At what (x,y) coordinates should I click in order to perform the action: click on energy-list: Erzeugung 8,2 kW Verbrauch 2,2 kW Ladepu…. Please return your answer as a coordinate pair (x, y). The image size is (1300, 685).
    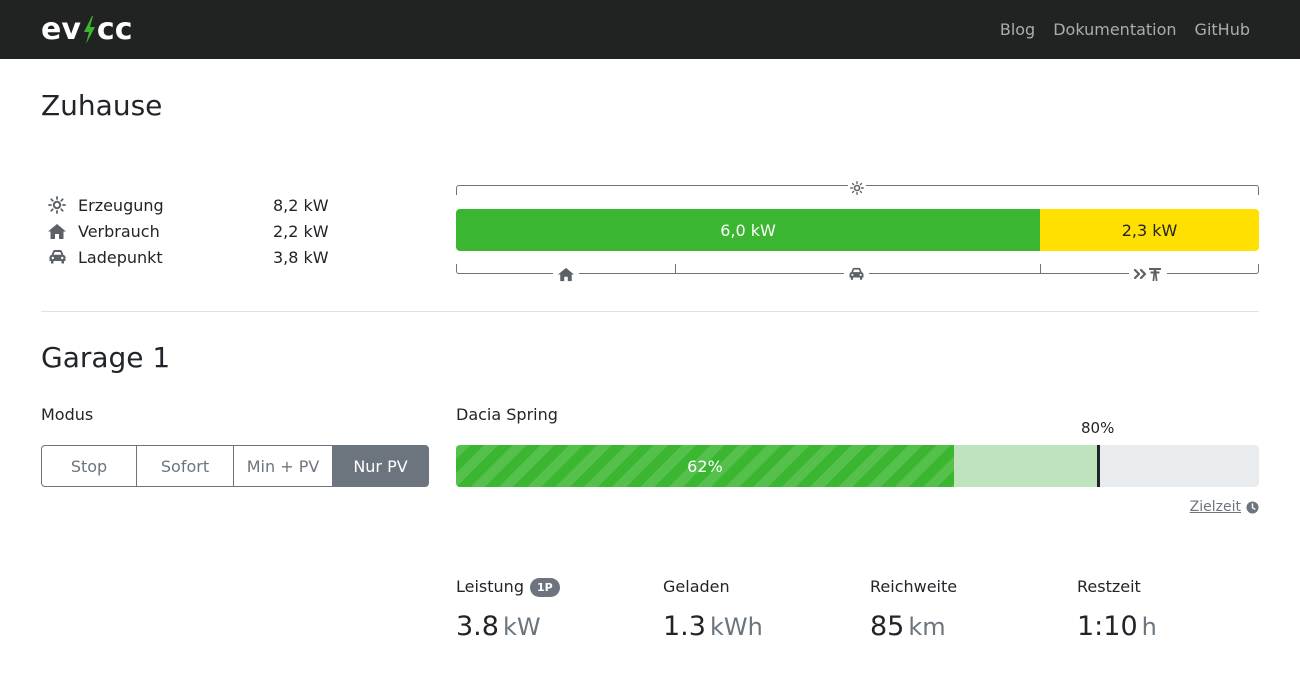
    Looking at the image, I should click on (192, 231).